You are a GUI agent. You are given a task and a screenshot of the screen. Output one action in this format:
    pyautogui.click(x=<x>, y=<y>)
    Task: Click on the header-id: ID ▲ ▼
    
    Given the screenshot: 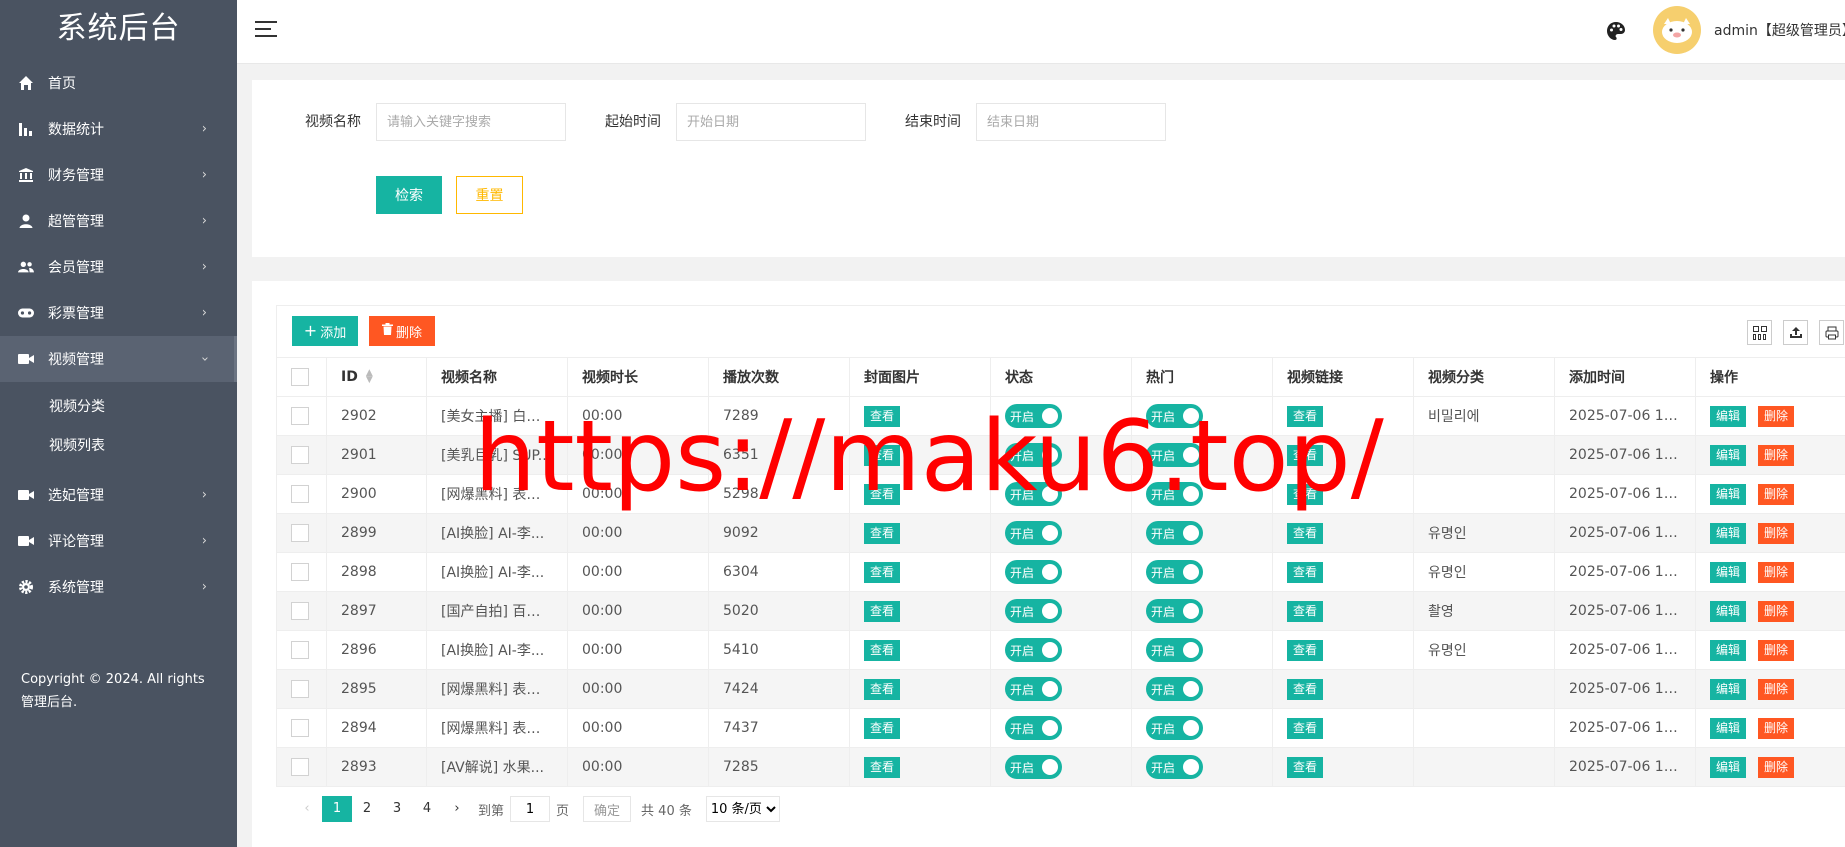 What is the action you would take?
    pyautogui.click(x=376, y=377)
    